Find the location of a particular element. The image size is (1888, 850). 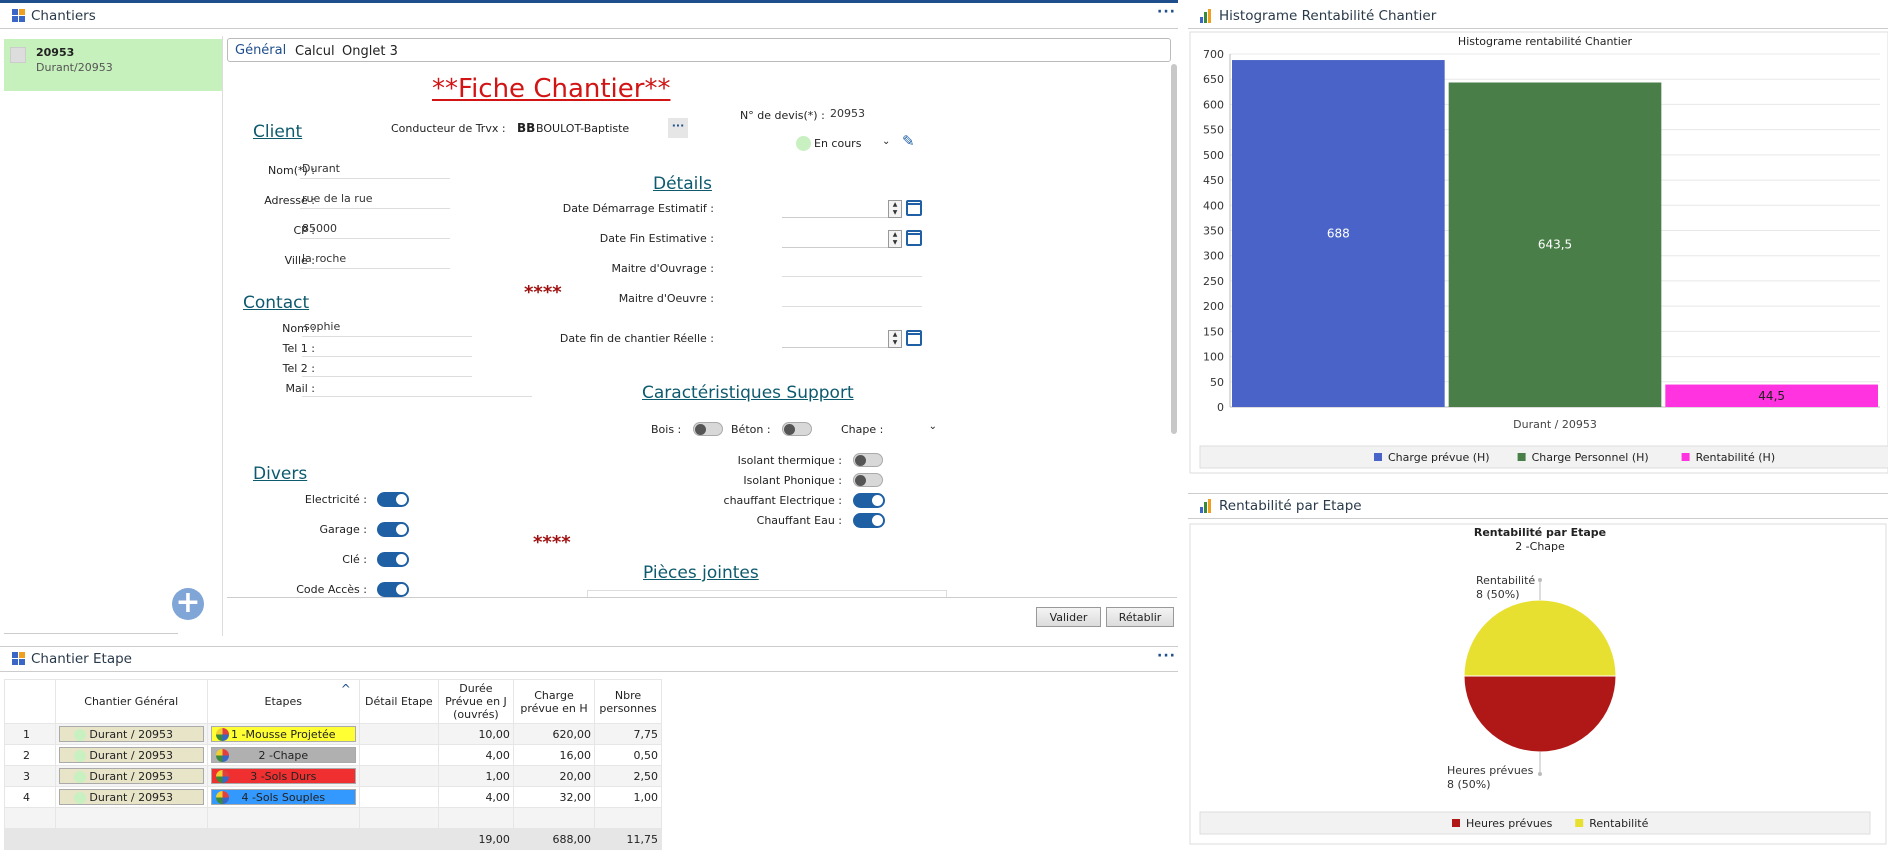

adresse-field: rue de la rue is located at coordinates (375, 200).